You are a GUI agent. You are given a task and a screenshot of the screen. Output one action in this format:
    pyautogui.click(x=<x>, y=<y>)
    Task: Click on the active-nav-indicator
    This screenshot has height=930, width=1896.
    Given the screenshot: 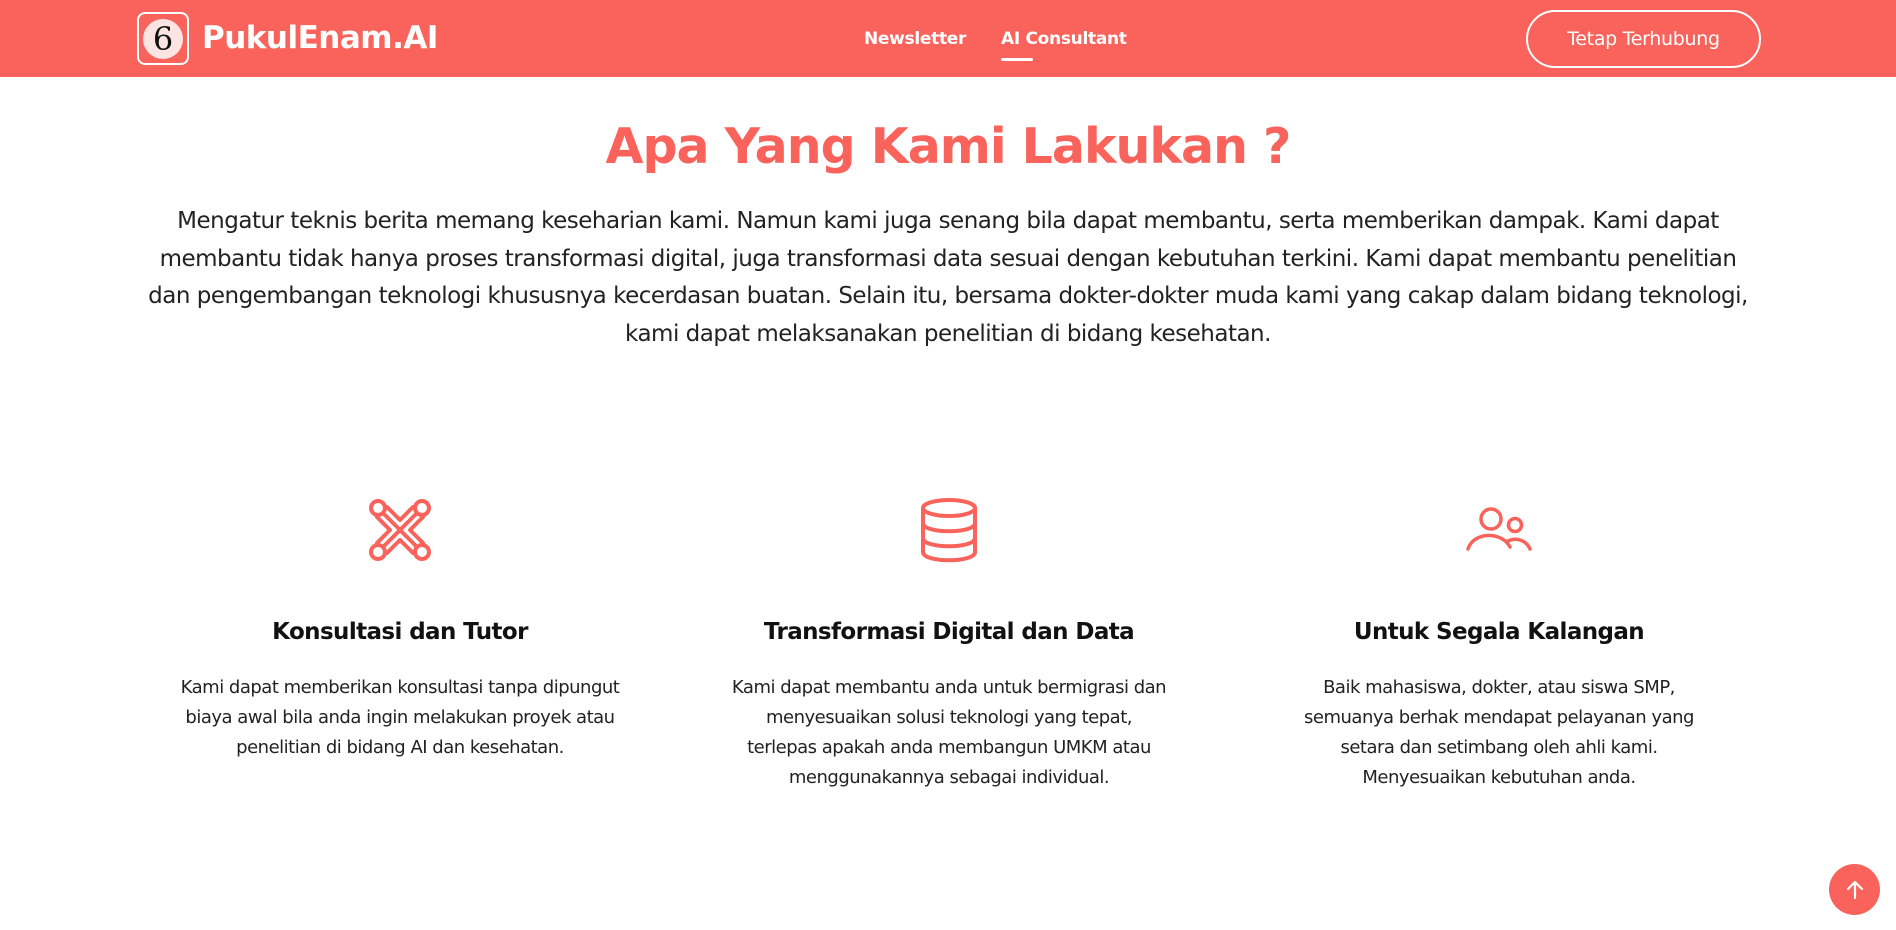 What is the action you would take?
    pyautogui.click(x=1017, y=59)
    